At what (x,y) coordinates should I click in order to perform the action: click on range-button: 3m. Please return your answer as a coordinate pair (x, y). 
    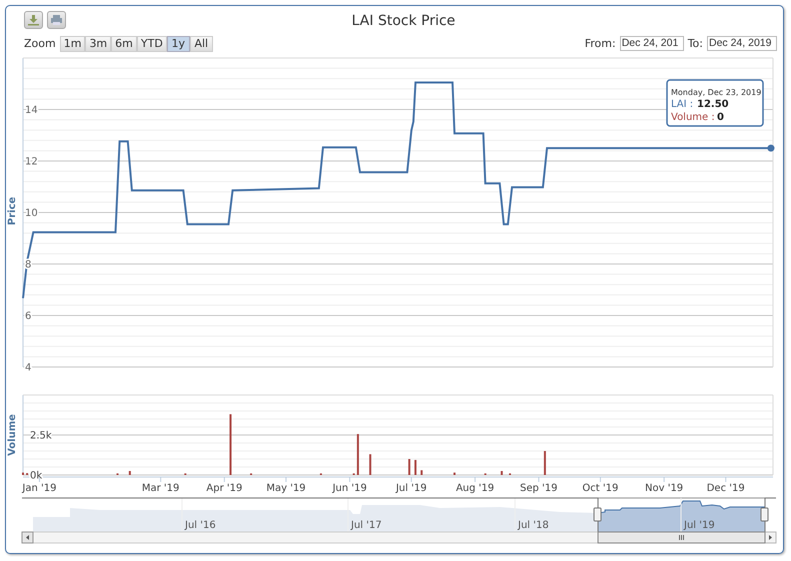
    Looking at the image, I should click on (98, 44).